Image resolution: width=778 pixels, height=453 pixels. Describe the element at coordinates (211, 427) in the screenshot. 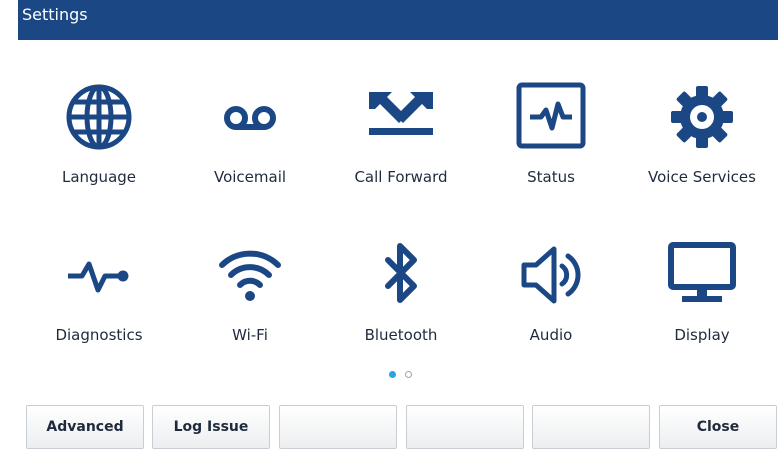

I see `log-issue-button: Log Issue` at that location.